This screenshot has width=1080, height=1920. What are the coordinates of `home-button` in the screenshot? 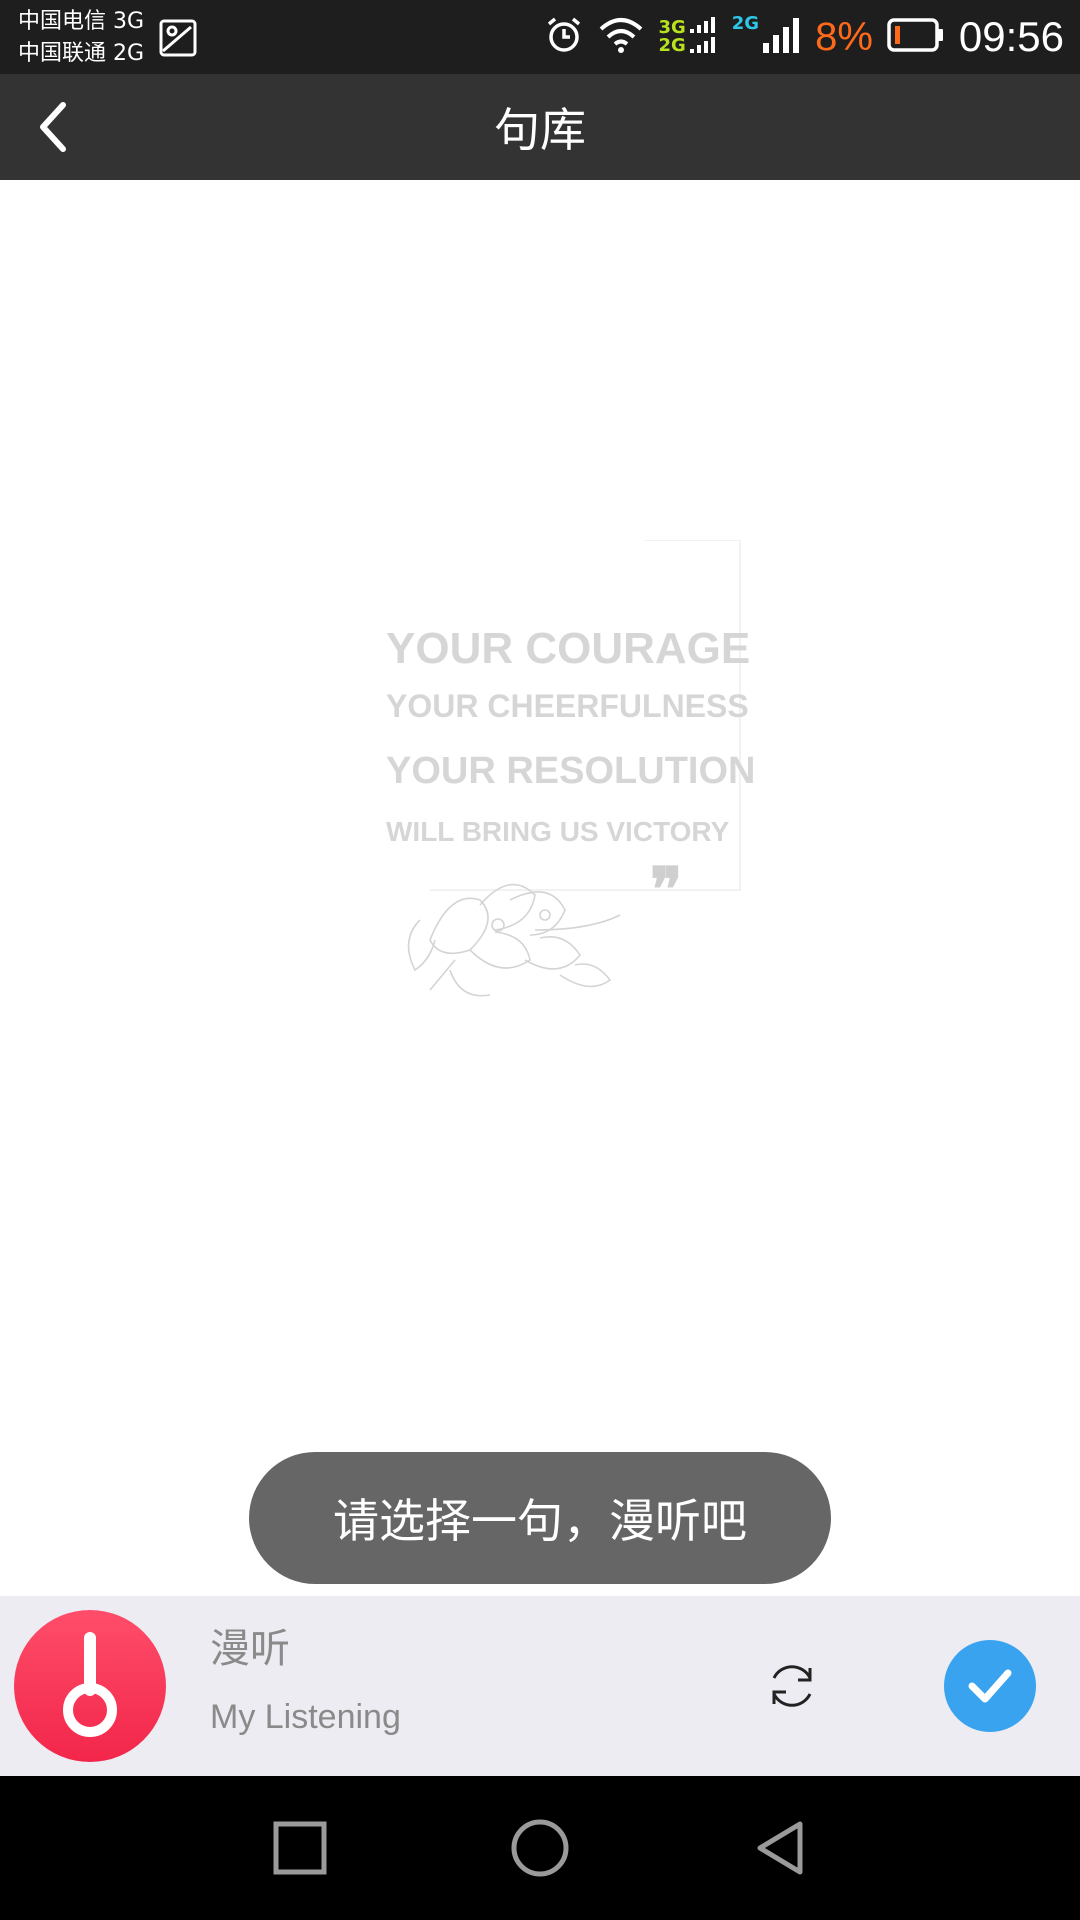 It's located at (540, 1848).